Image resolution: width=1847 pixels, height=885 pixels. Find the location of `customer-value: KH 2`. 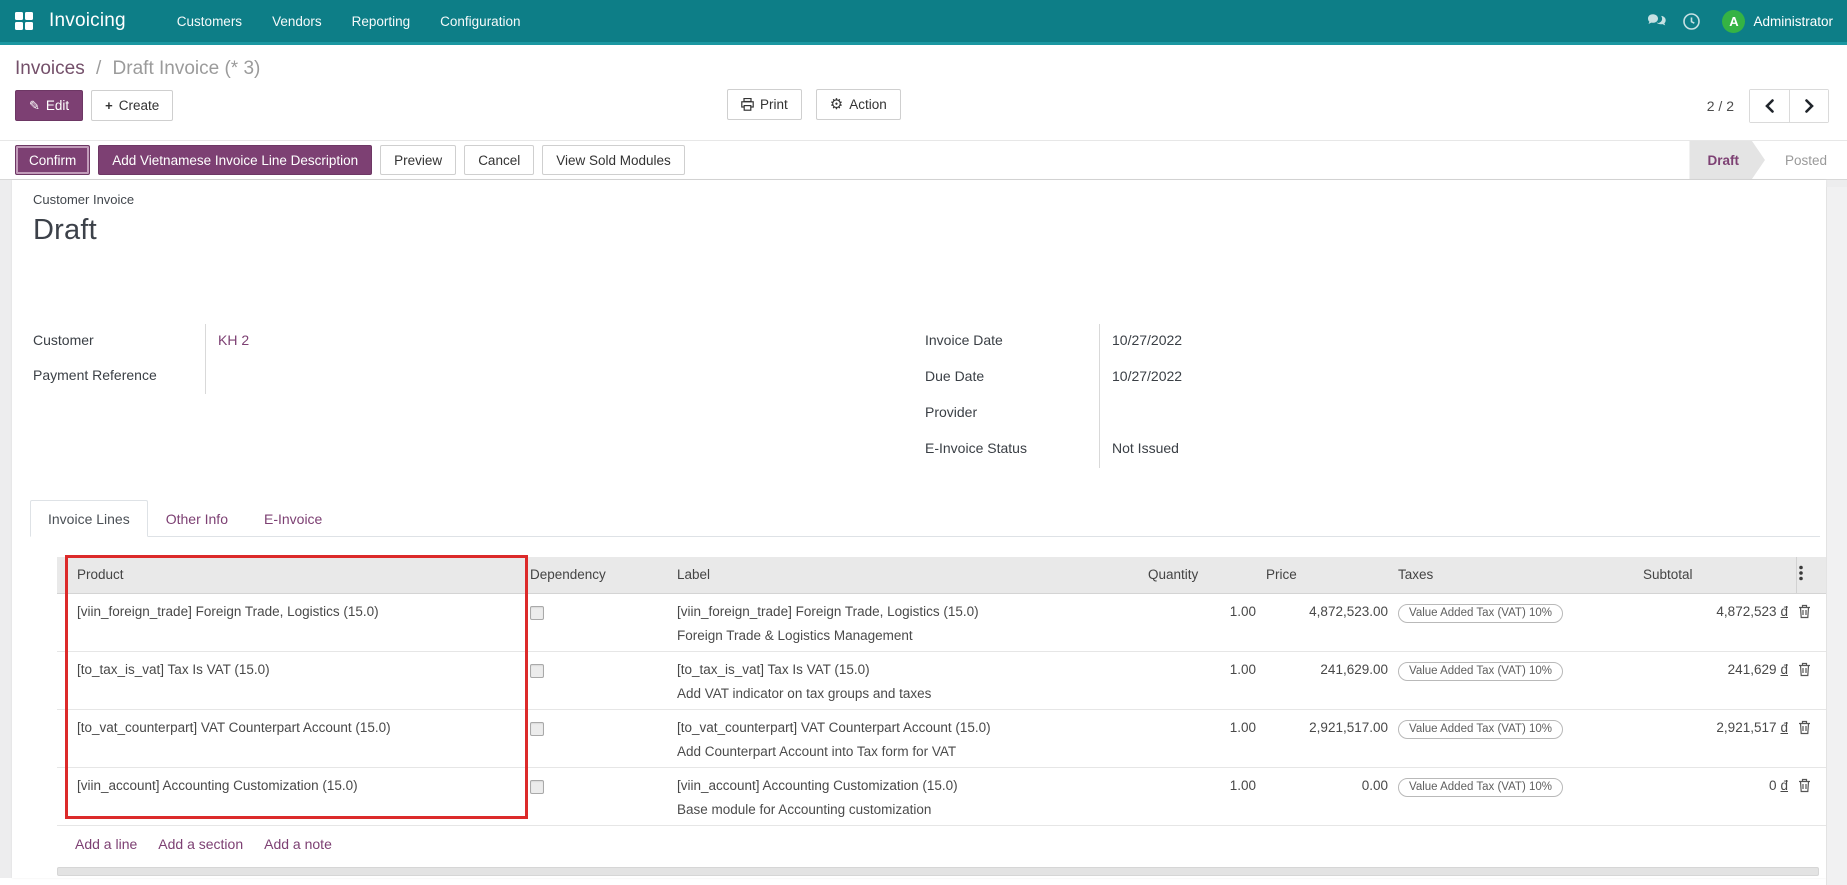

customer-value: KH 2 is located at coordinates (233, 340).